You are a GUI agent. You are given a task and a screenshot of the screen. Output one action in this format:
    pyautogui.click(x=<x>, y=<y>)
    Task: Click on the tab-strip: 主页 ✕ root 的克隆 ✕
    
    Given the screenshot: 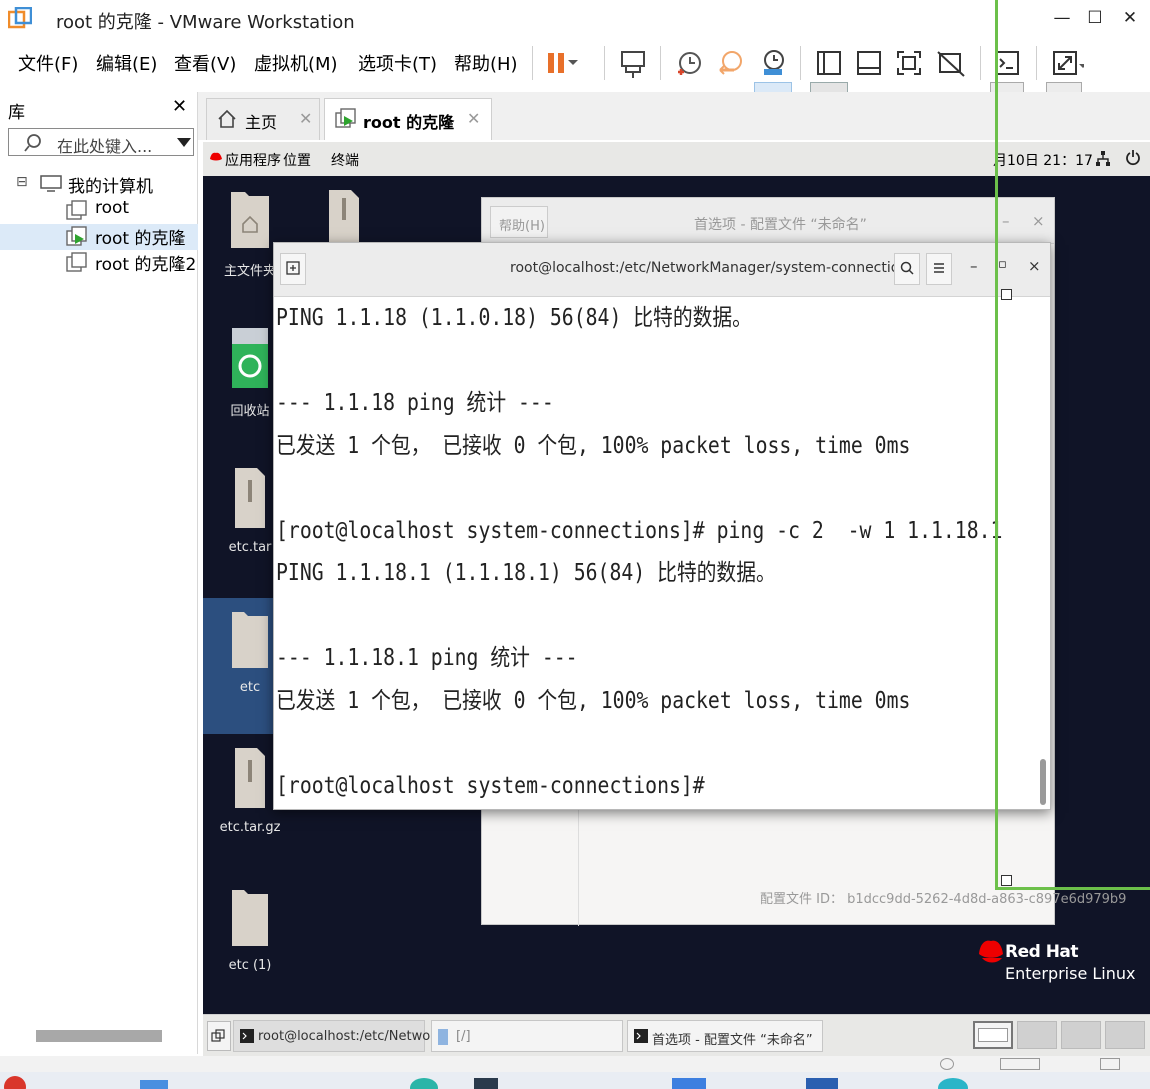 What is the action you would take?
    pyautogui.click(x=674, y=116)
    